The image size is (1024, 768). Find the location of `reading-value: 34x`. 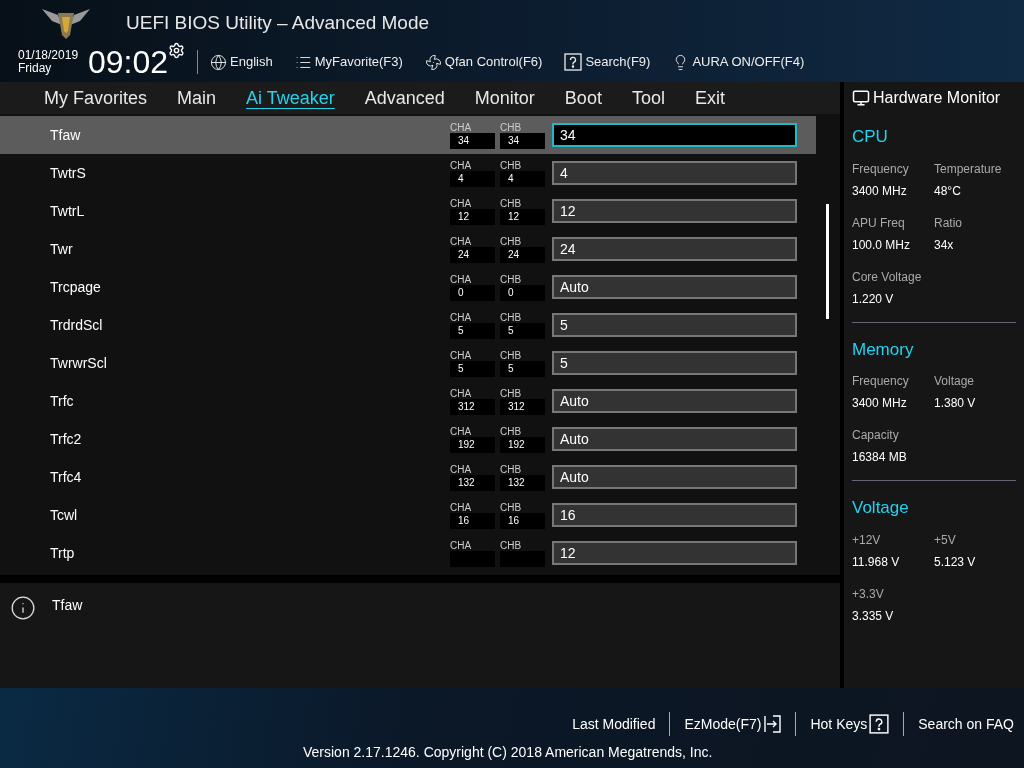

reading-value: 34x is located at coordinates (944, 245).